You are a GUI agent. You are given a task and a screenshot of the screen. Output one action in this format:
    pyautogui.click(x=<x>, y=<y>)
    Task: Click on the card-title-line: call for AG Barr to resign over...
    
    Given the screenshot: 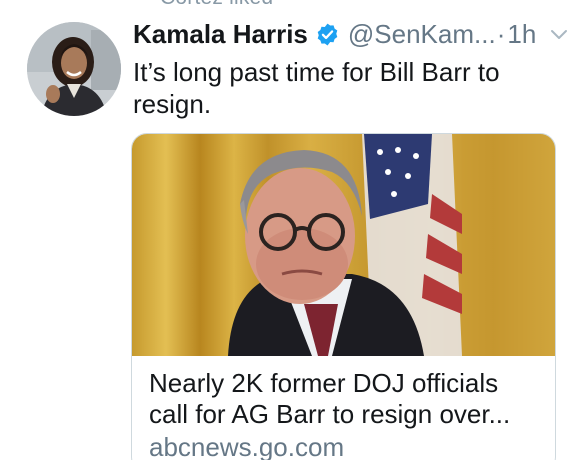 What is the action you would take?
    pyautogui.click(x=330, y=414)
    